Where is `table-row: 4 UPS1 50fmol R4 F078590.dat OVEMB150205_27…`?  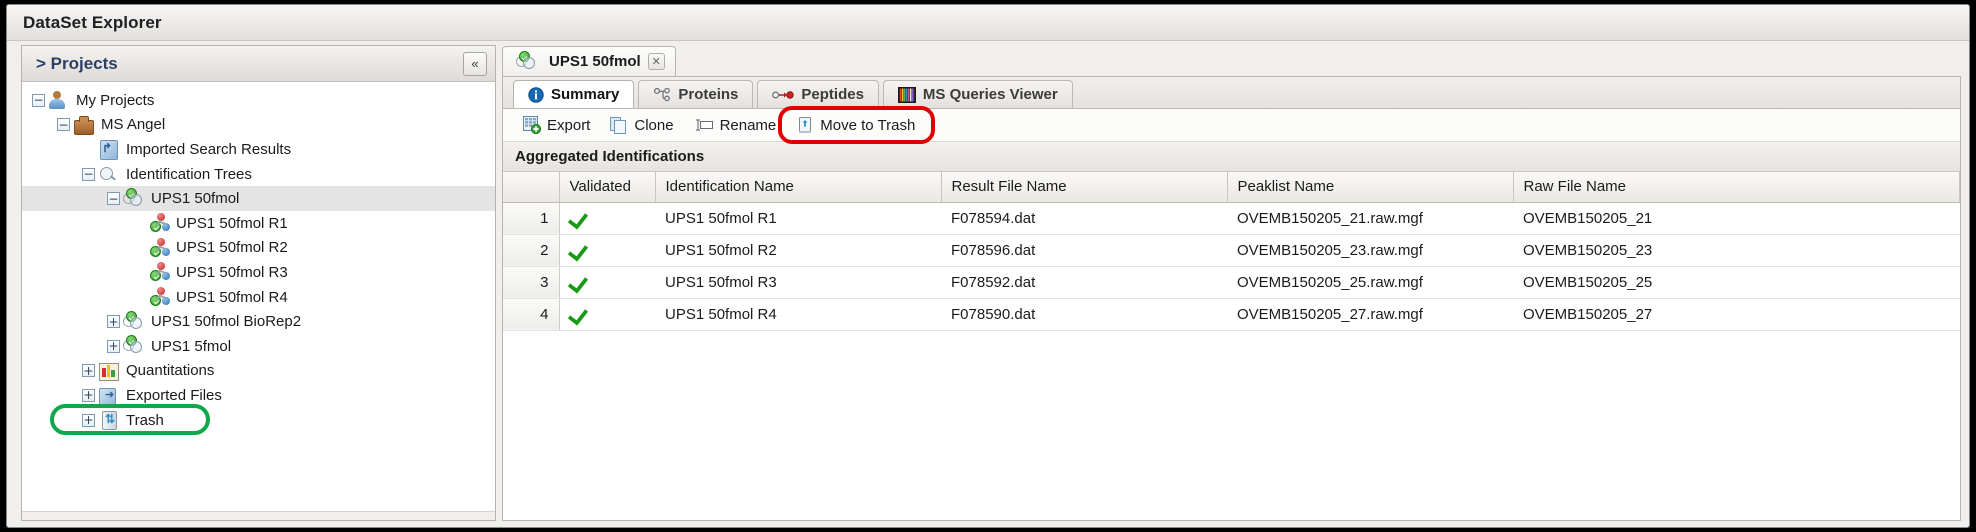 table-row: 4 UPS1 50fmol R4 F078590.dat OVEMB150205_27… is located at coordinates (1231, 314).